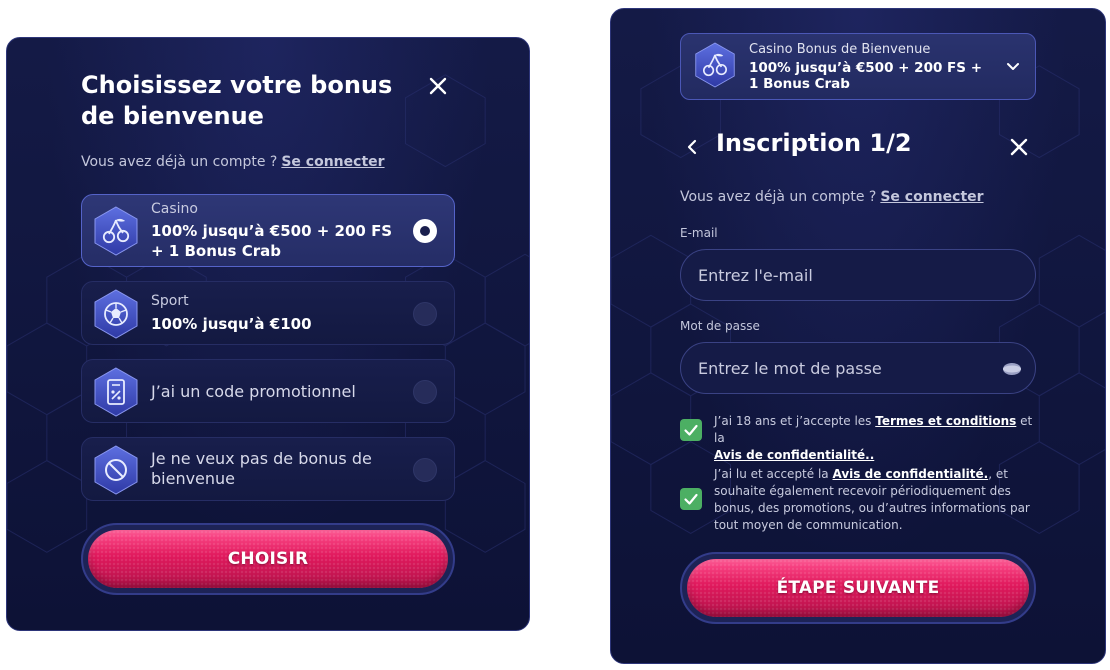 The image size is (1110, 670). I want to click on radio-no-bonus, so click(425, 470).